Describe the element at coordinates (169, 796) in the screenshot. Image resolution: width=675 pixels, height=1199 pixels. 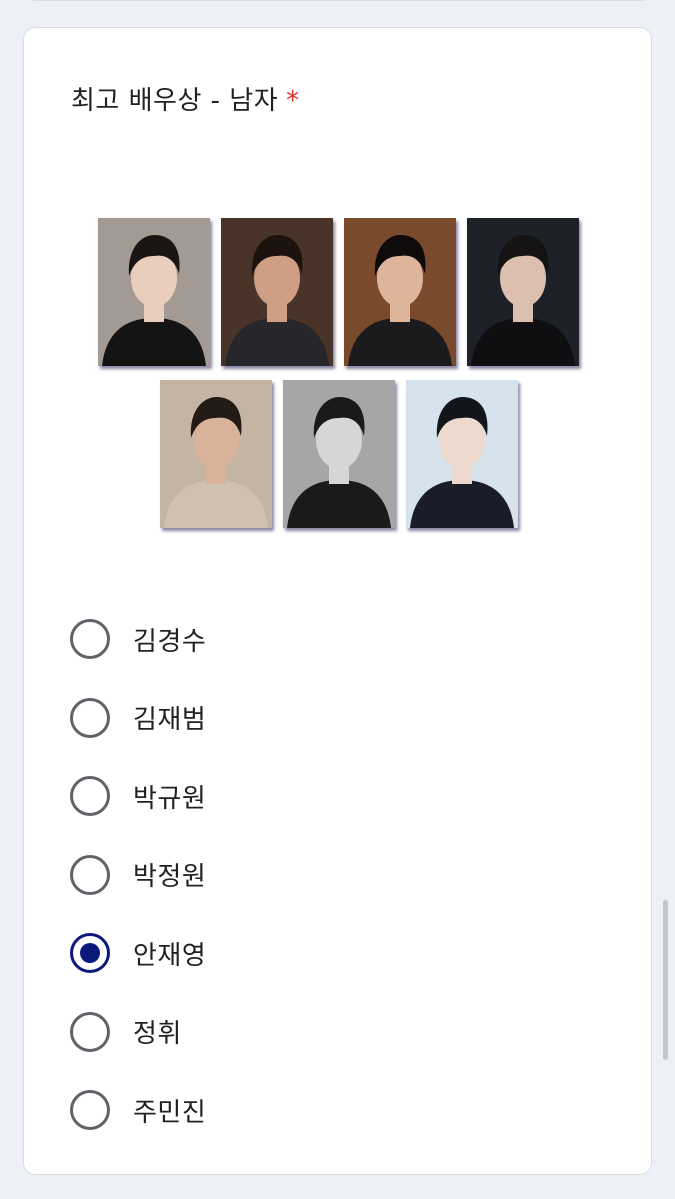
I see `radio-option-label: 박규원` at that location.